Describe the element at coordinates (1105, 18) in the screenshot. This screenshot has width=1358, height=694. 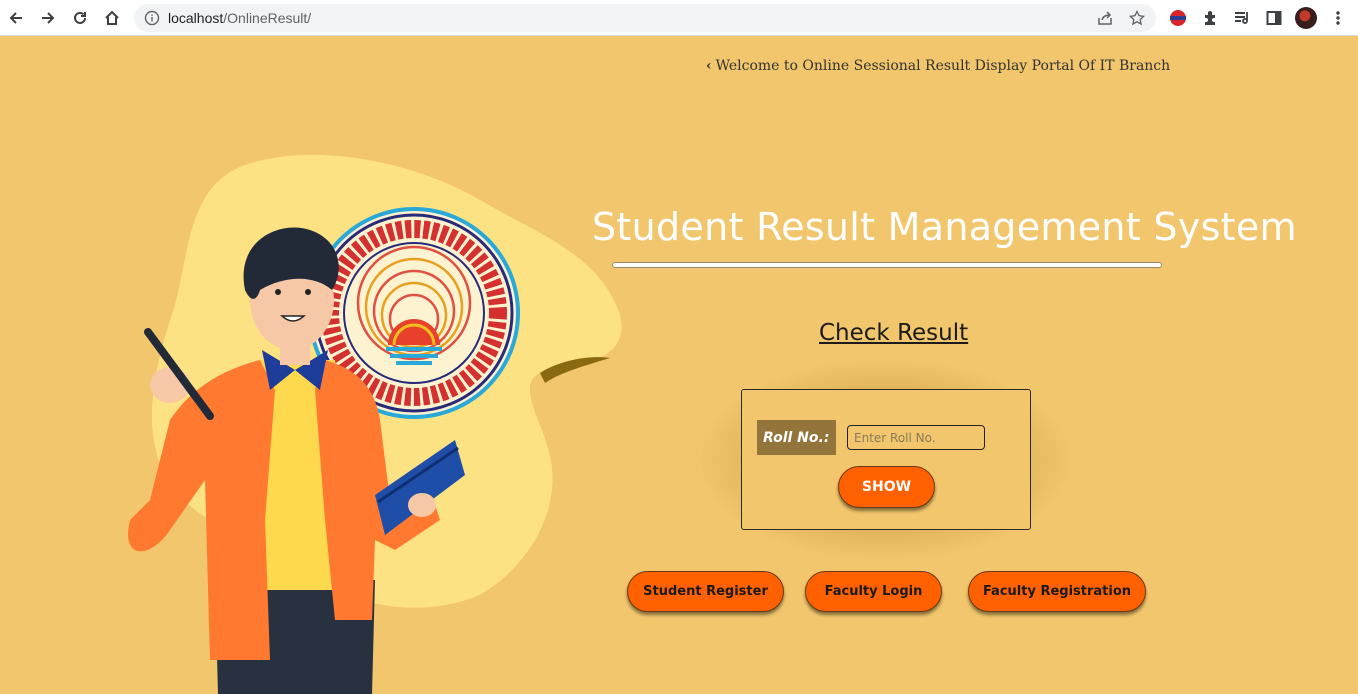
I see `share-icon` at that location.